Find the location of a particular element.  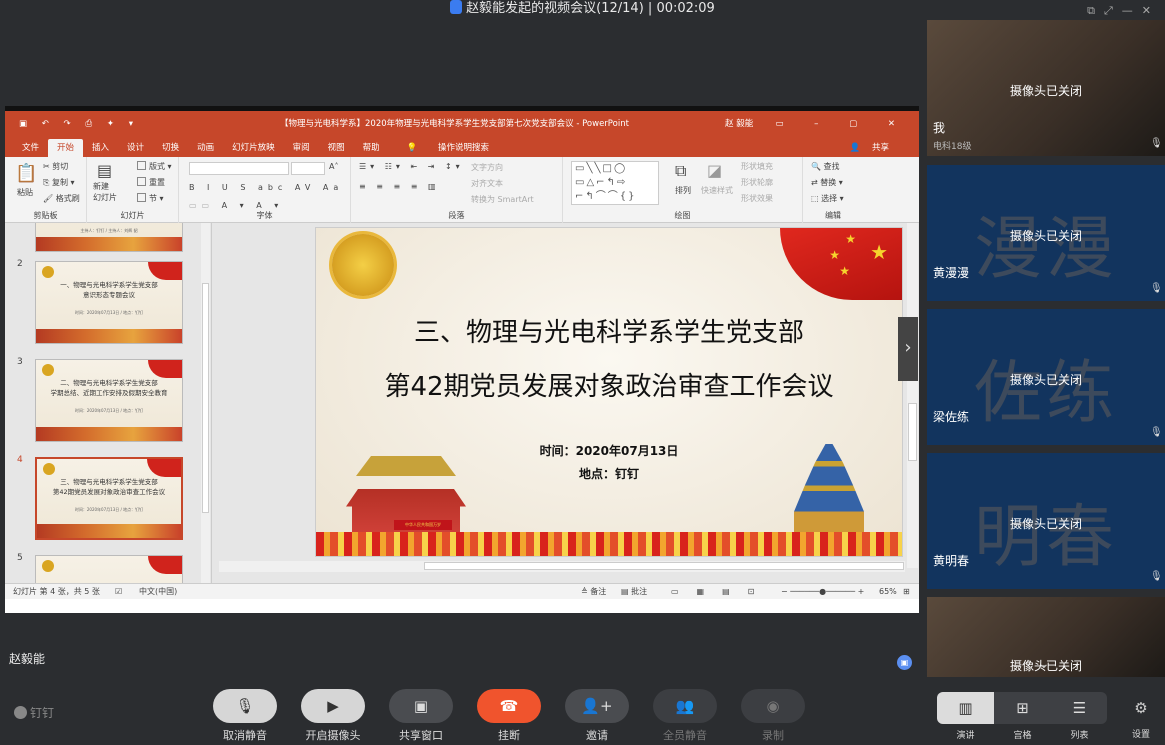

slide-number-2: 2 is located at coordinates (20, 264).